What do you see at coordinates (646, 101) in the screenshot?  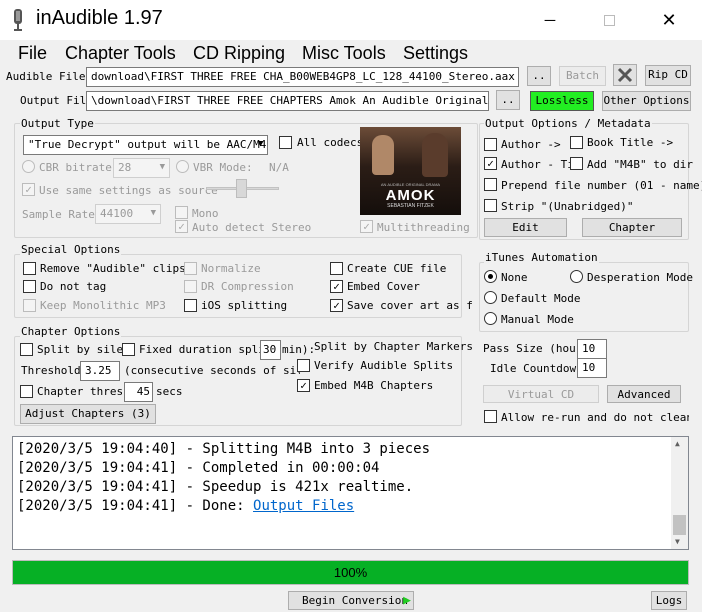 I see `other-options-button: Other Options` at bounding box center [646, 101].